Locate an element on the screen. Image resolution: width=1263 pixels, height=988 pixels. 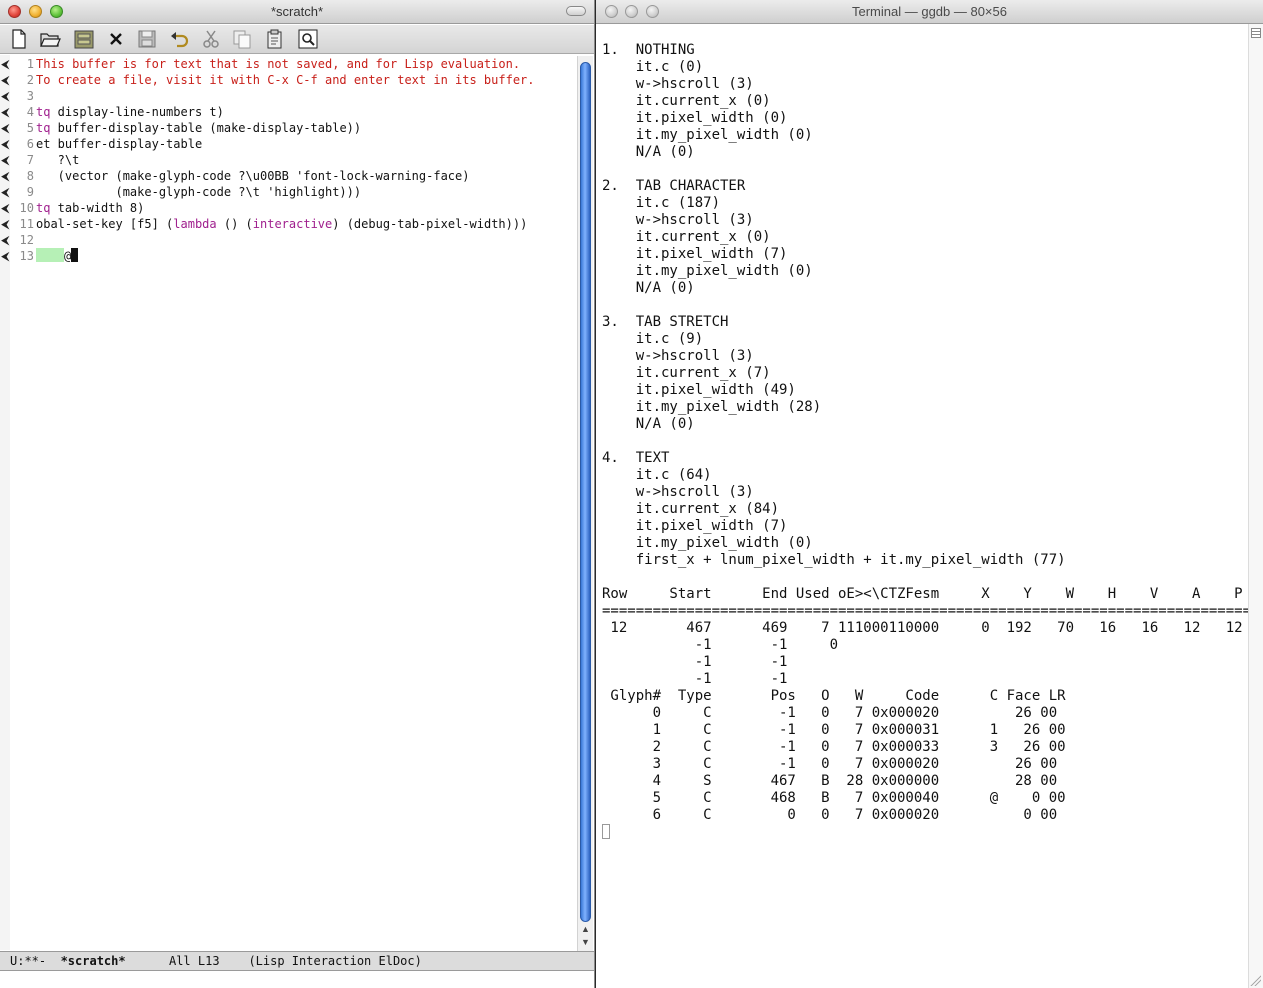
line-number: 7 is located at coordinates (30, 160).